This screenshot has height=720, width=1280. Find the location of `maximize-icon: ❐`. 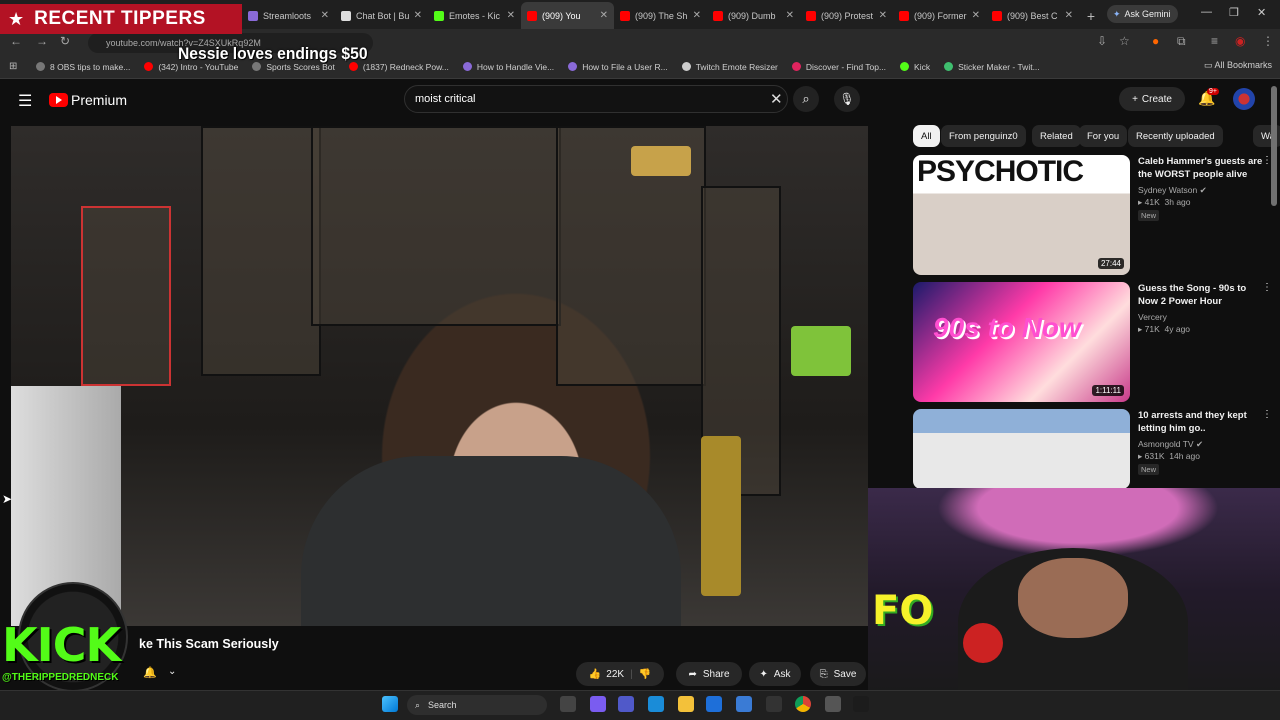

maximize-icon: ❐ is located at coordinates (1234, 12).